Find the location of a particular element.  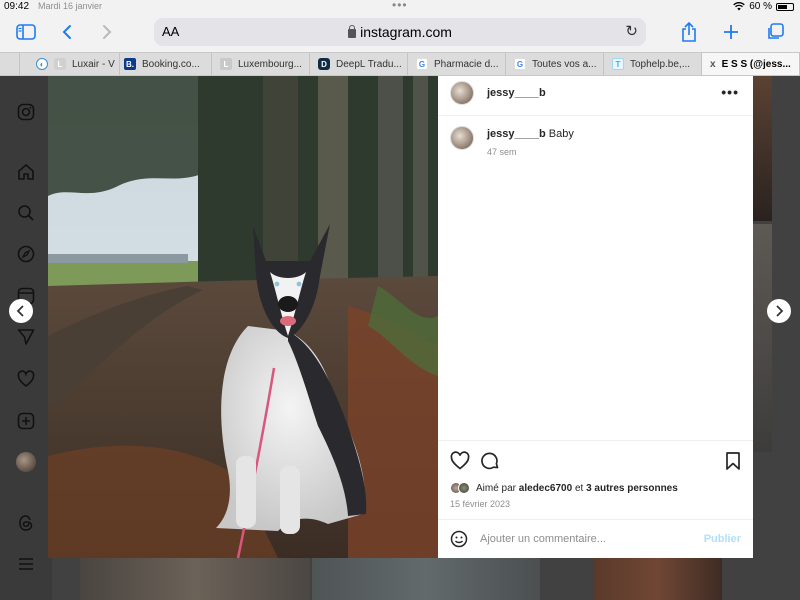

tab-overview-icon is located at coordinates (775, 32).